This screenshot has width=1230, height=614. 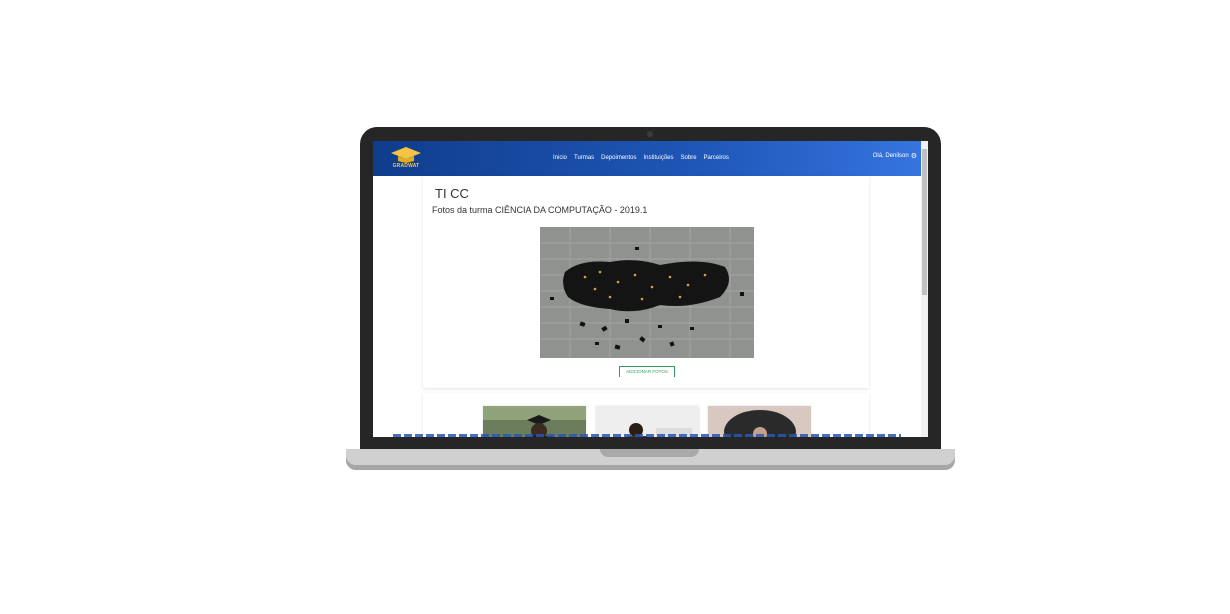 What do you see at coordinates (913, 156) in the screenshot?
I see `gear-icon: ⚙` at bounding box center [913, 156].